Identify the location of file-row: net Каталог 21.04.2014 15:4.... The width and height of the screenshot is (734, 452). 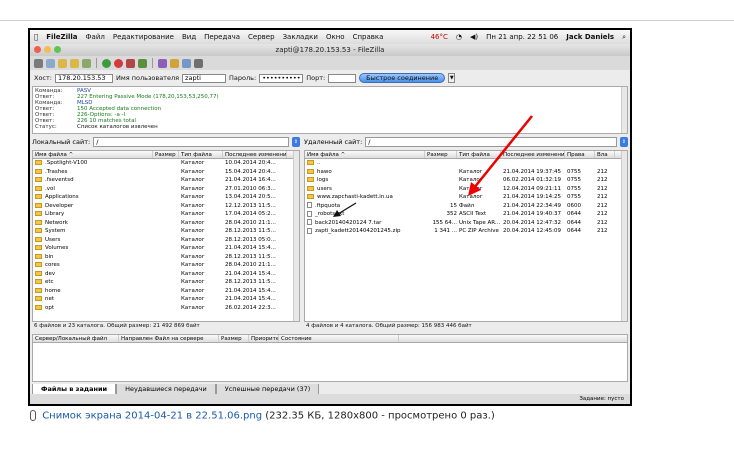
(166, 299).